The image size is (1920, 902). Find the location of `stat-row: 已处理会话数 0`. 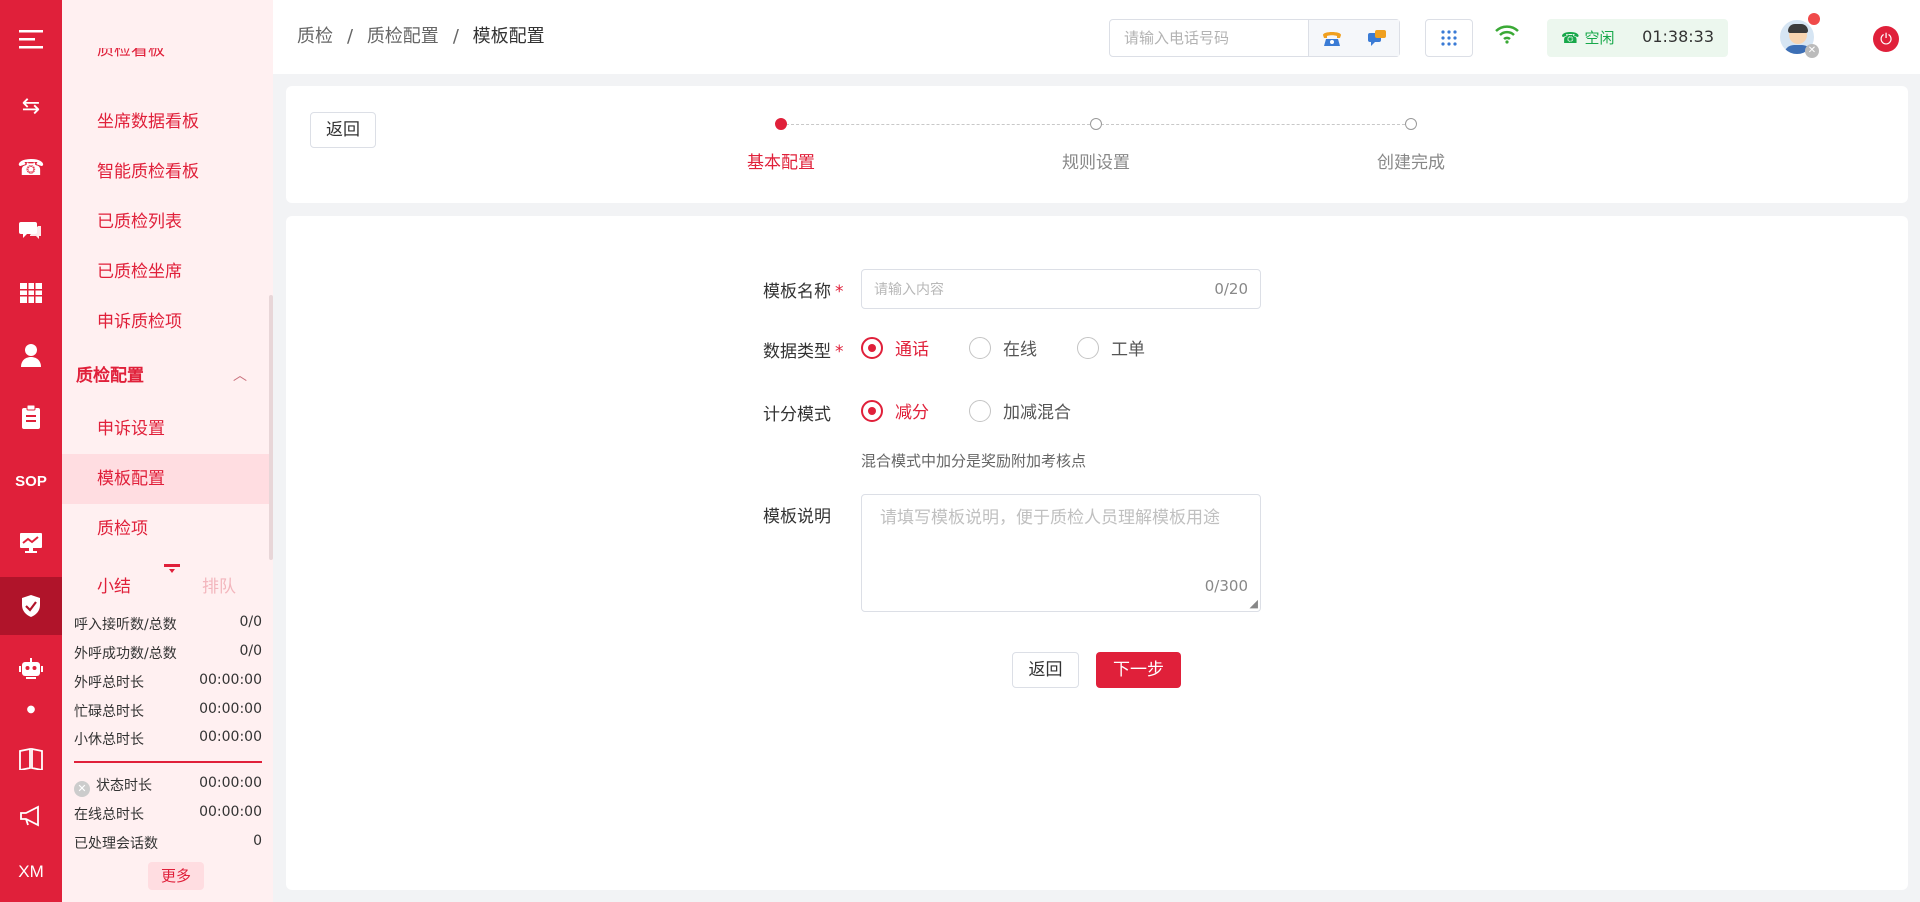

stat-row: 已处理会话数 0 is located at coordinates (168, 842).